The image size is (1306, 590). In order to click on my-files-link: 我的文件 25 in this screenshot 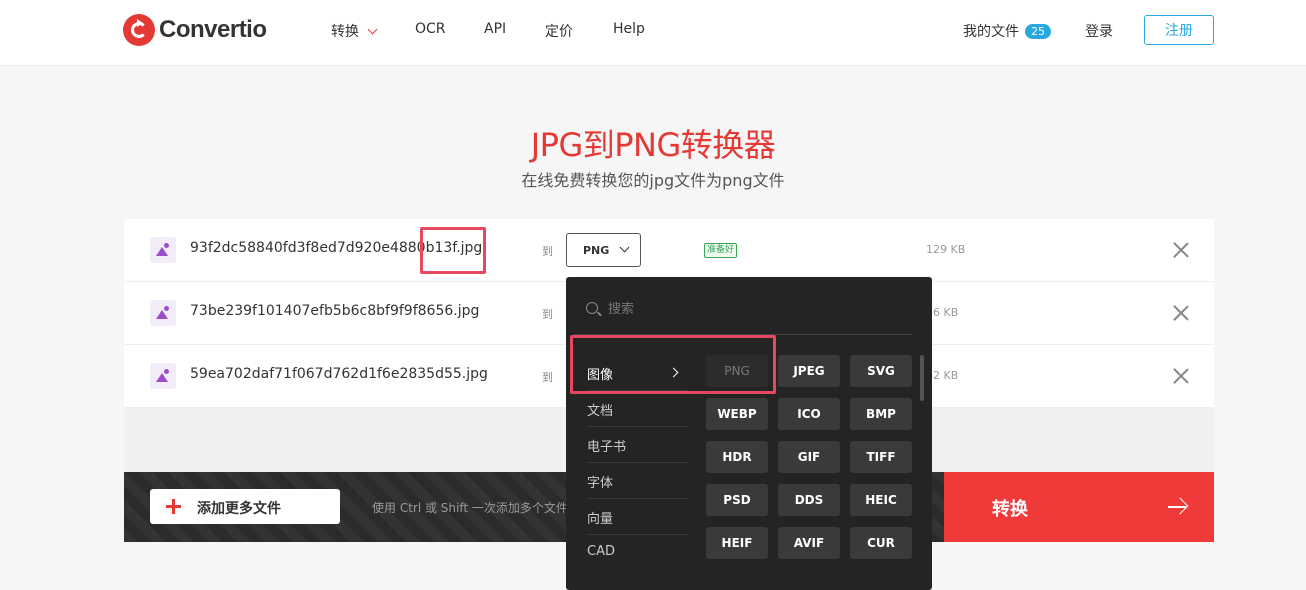, I will do `click(1007, 31)`.